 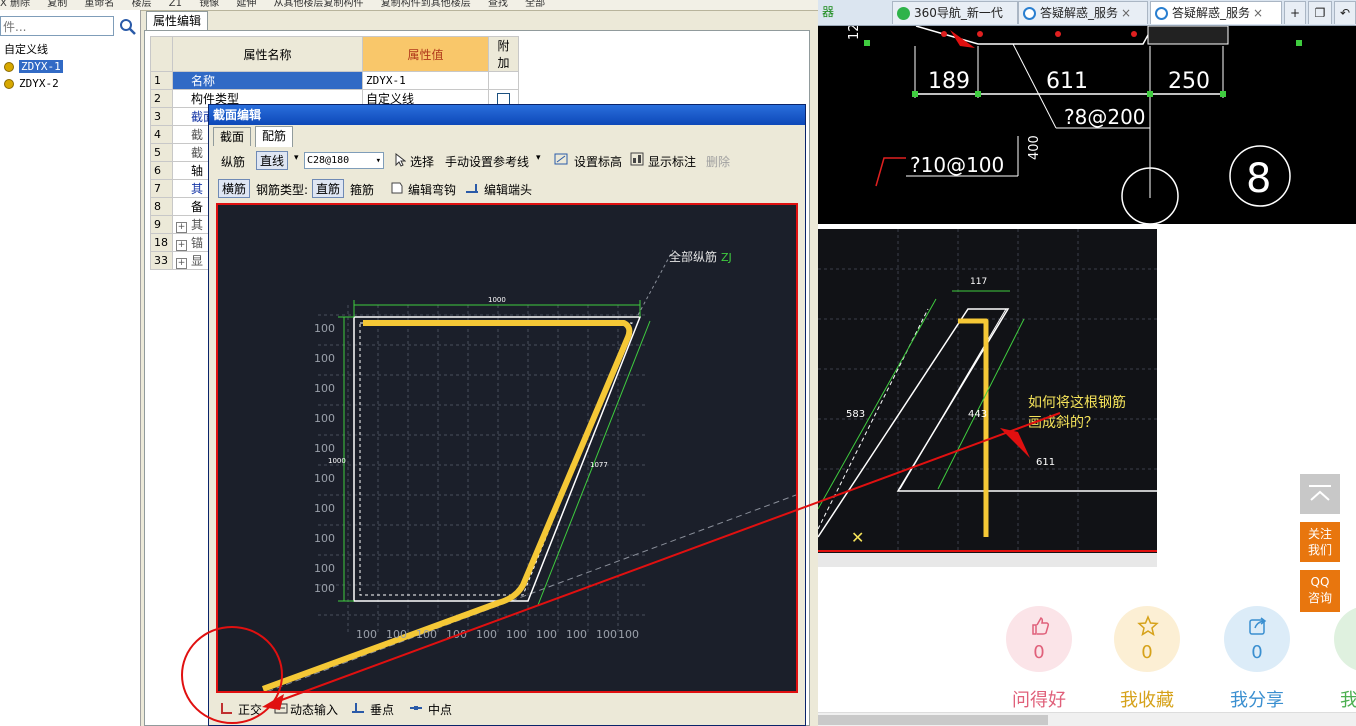 I want to click on annotation-circle, so click(x=232, y=675).